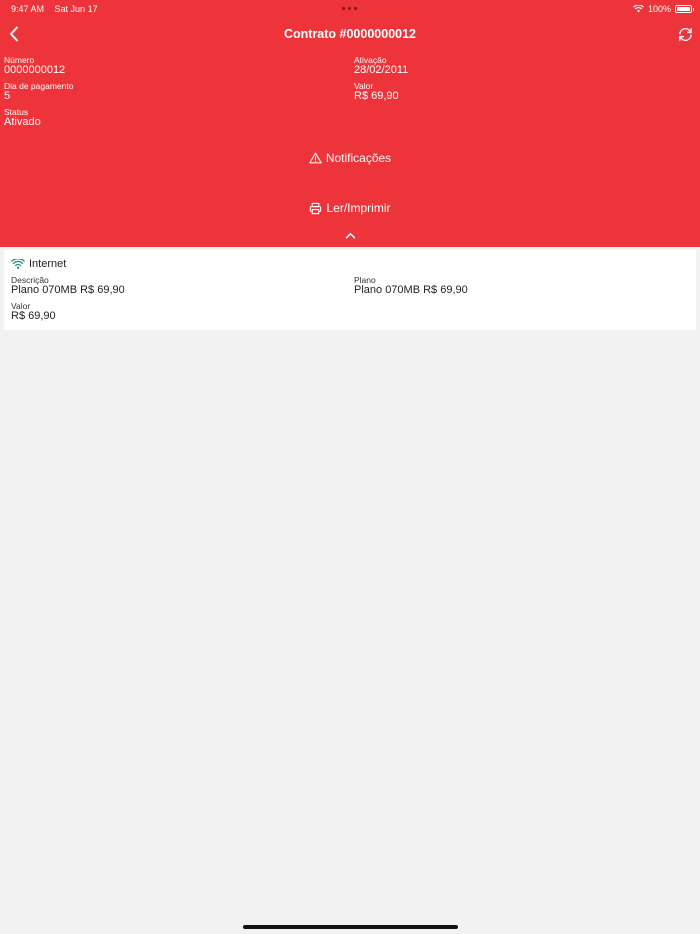 The width and height of the screenshot is (700, 934). I want to click on notificacoes-label: Notificações, so click(358, 158).